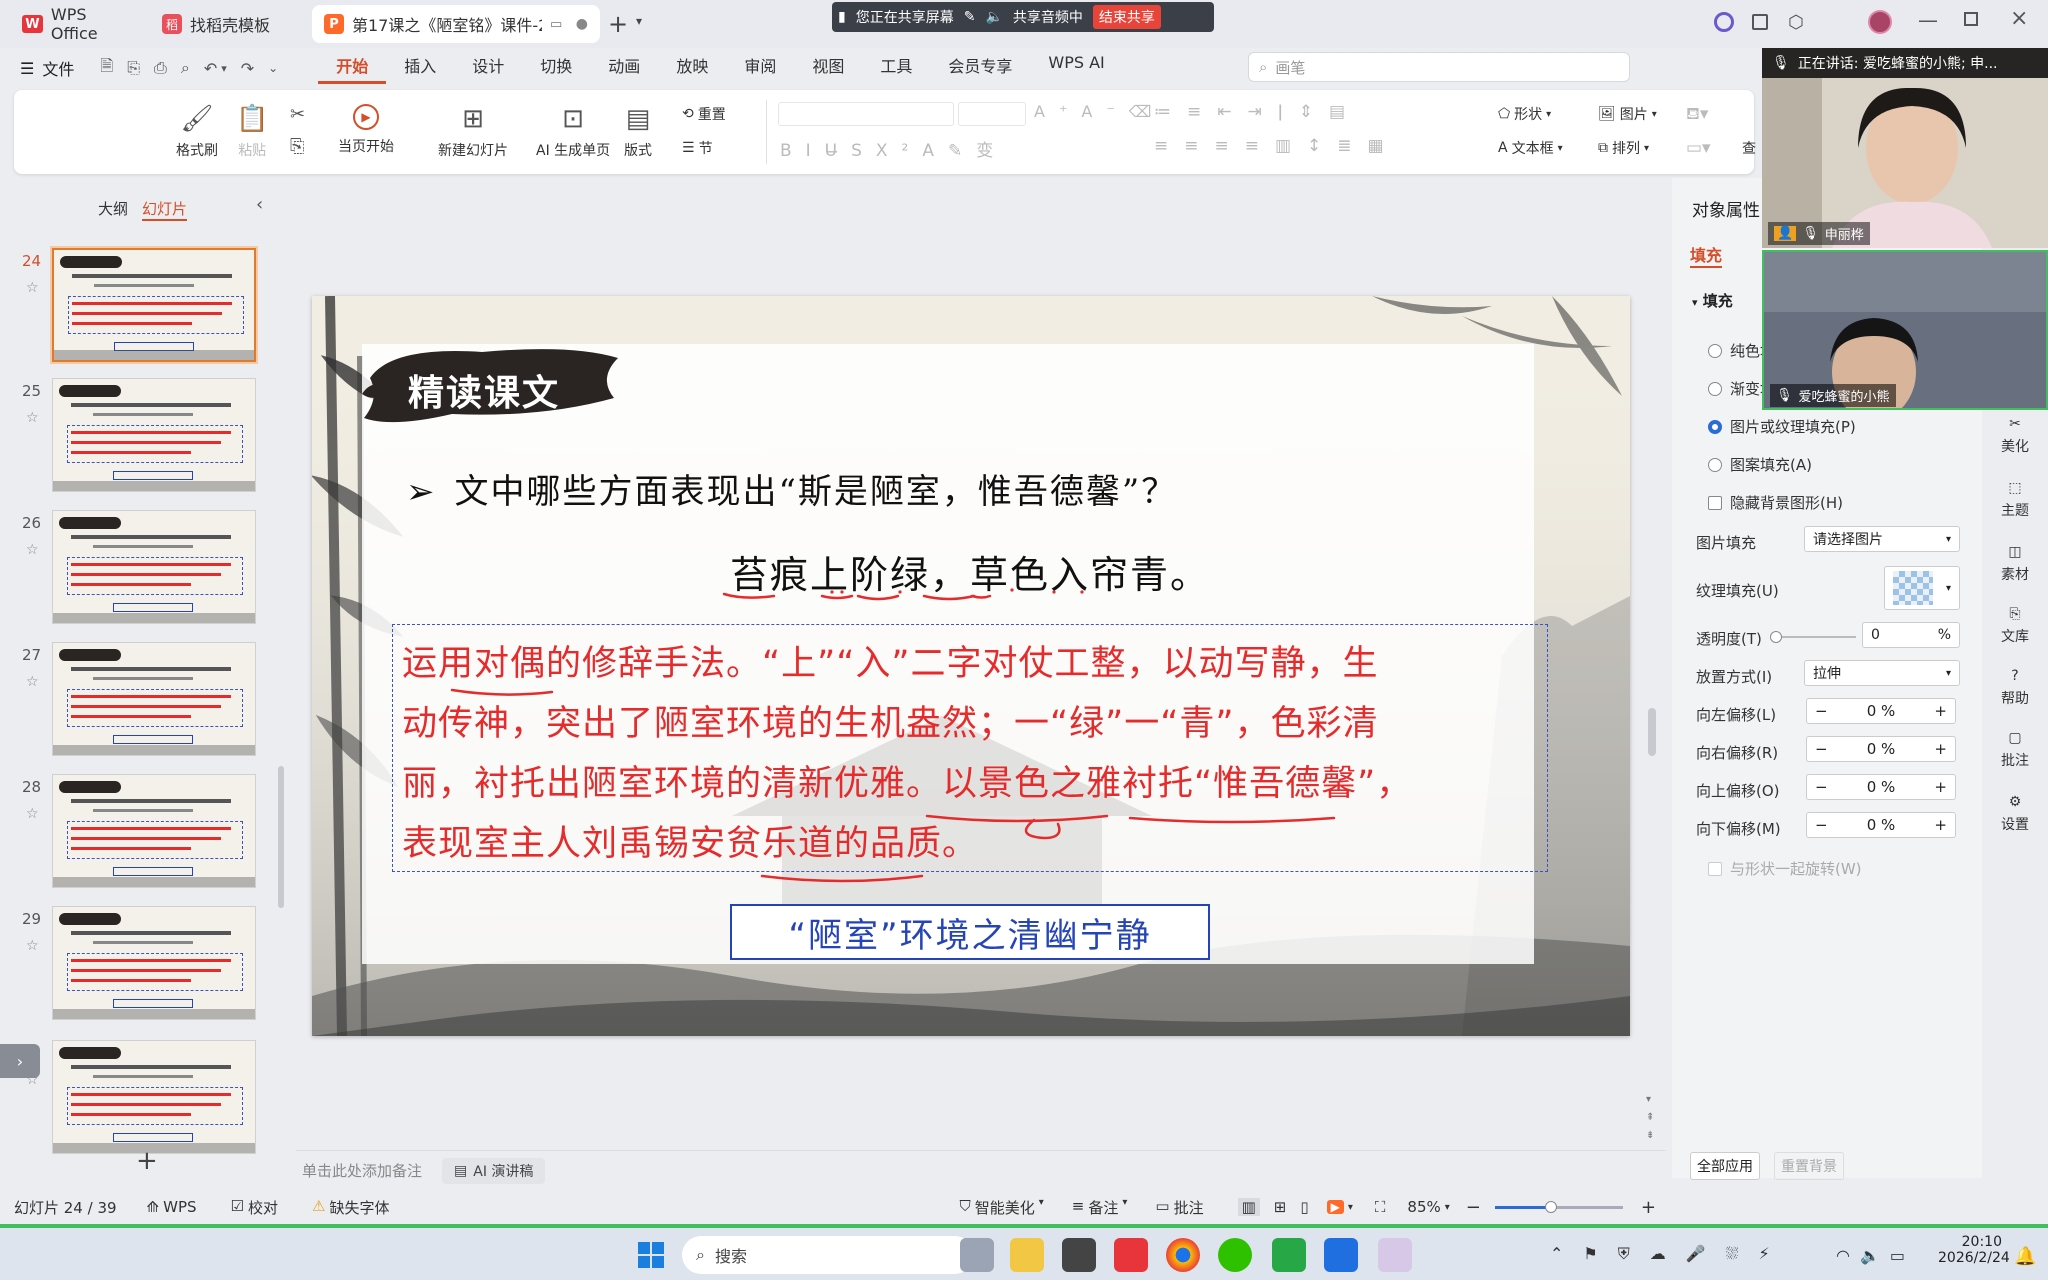 The height and width of the screenshot is (1280, 2048). Describe the element at coordinates (350, 1207) in the screenshot. I see `missing-font-button: ⚠ 缺失字体` at that location.